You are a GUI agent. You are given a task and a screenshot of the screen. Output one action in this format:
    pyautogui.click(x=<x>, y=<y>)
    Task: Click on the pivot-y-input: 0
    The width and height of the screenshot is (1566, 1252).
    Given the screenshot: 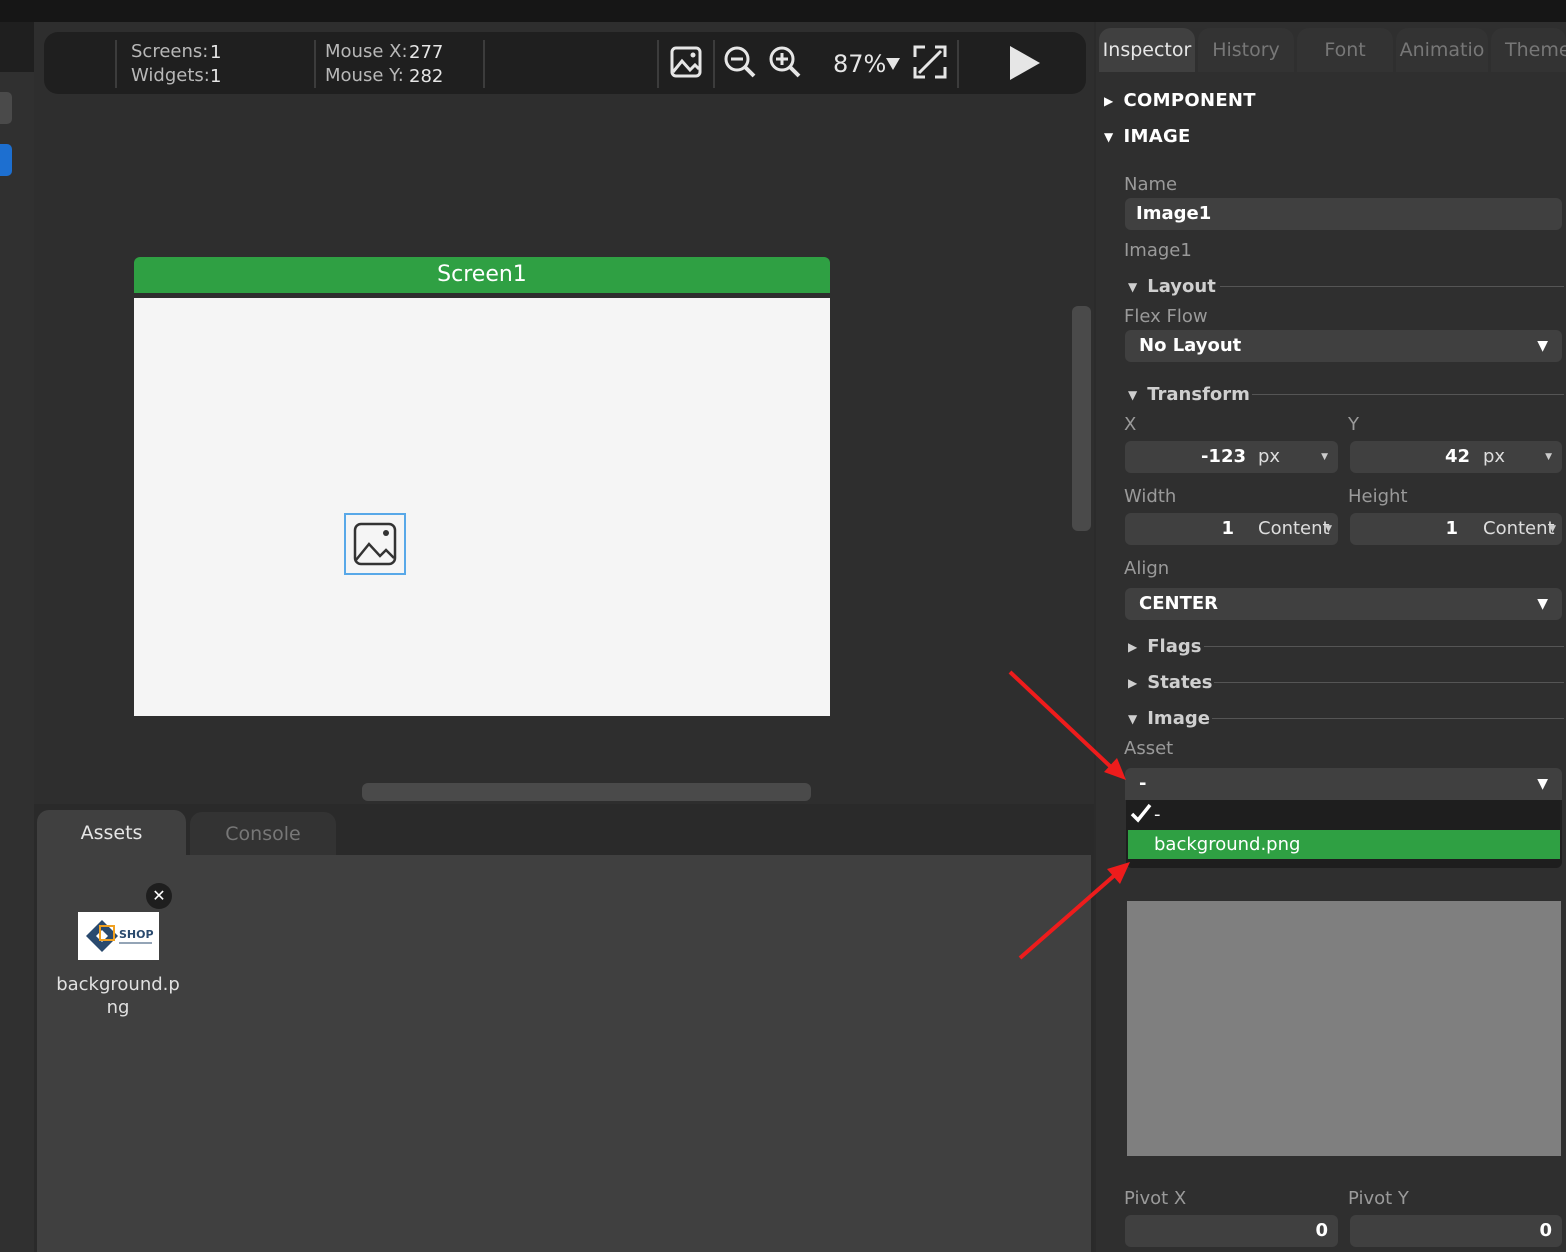 What is the action you would take?
    pyautogui.click(x=1456, y=1231)
    